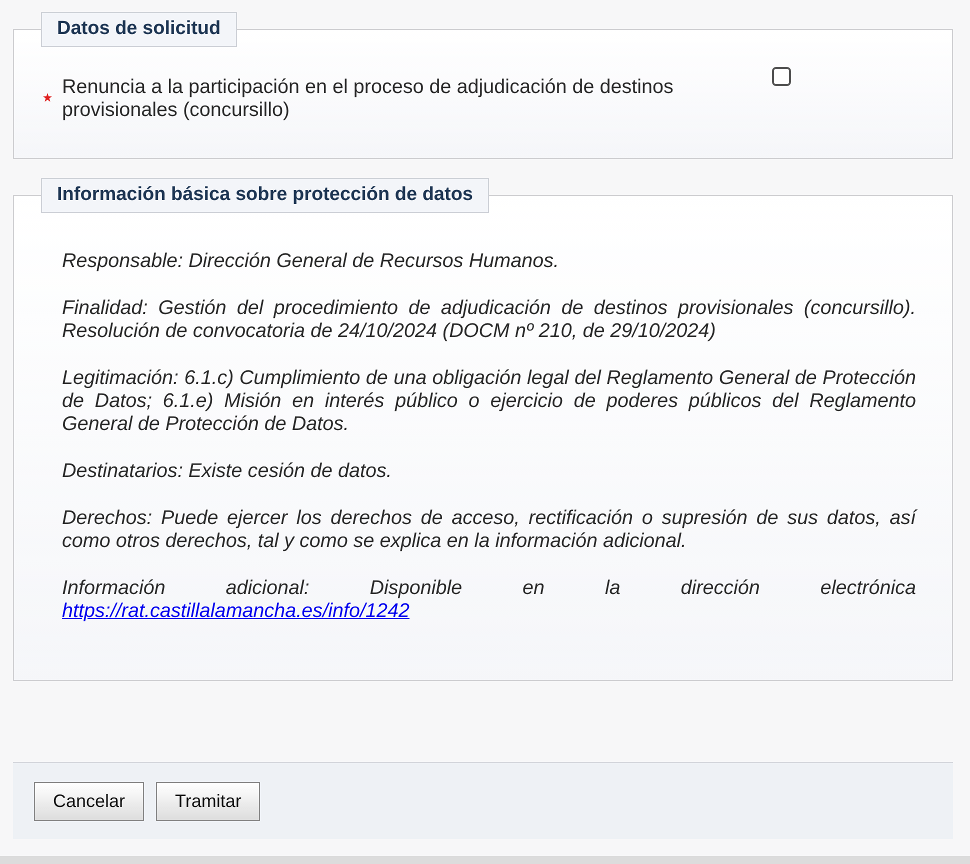  Describe the element at coordinates (89, 801) in the screenshot. I see `action-button: Cancelar` at that location.